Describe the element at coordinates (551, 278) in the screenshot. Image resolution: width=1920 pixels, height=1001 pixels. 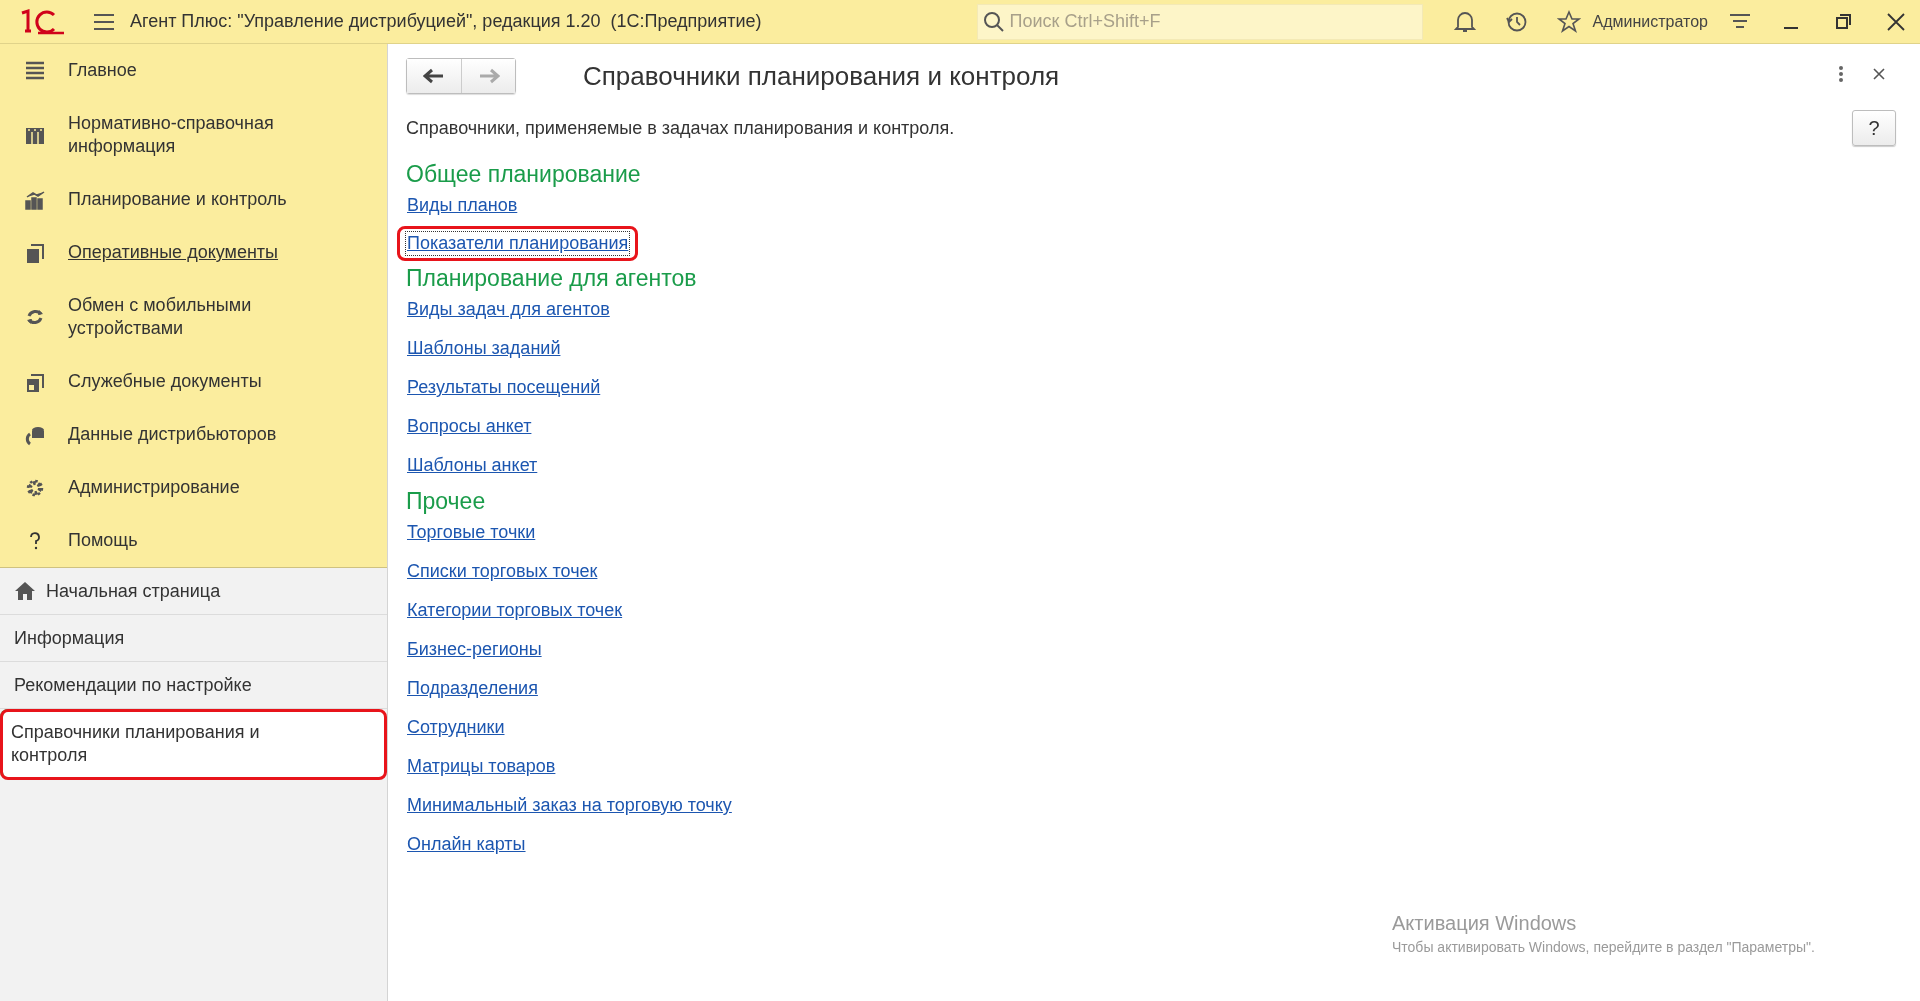
I see `group-heading: Планирование для агентов` at that location.